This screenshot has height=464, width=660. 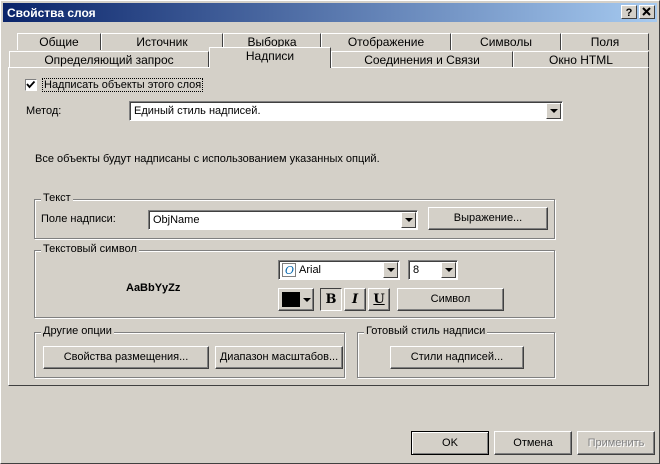 What do you see at coordinates (629, 12) in the screenshot?
I see `help-button: ?` at bounding box center [629, 12].